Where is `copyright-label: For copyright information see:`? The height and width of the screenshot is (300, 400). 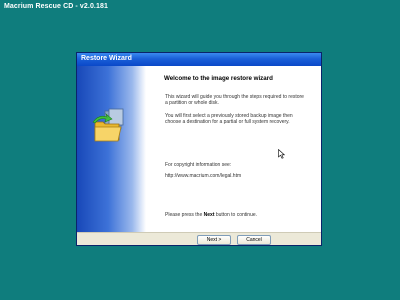 copyright-label: For copyright information see: is located at coordinates (198, 165).